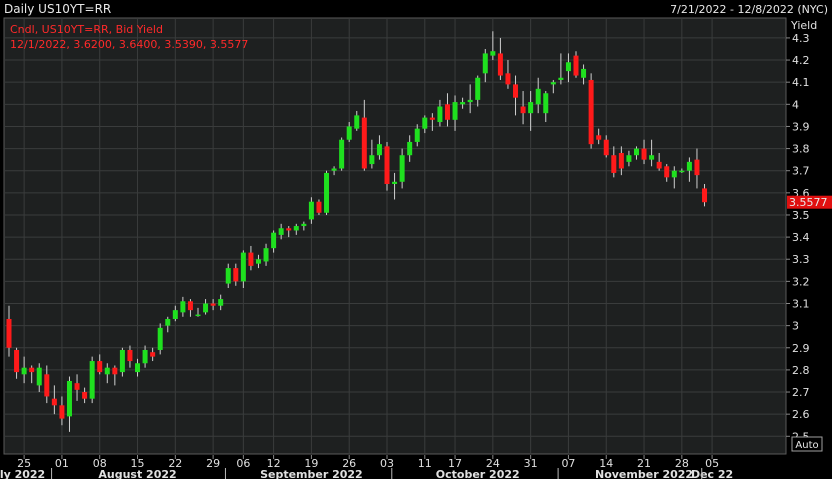  What do you see at coordinates (801, 149) in the screenshot?
I see `y-tick-label: 3.8` at bounding box center [801, 149].